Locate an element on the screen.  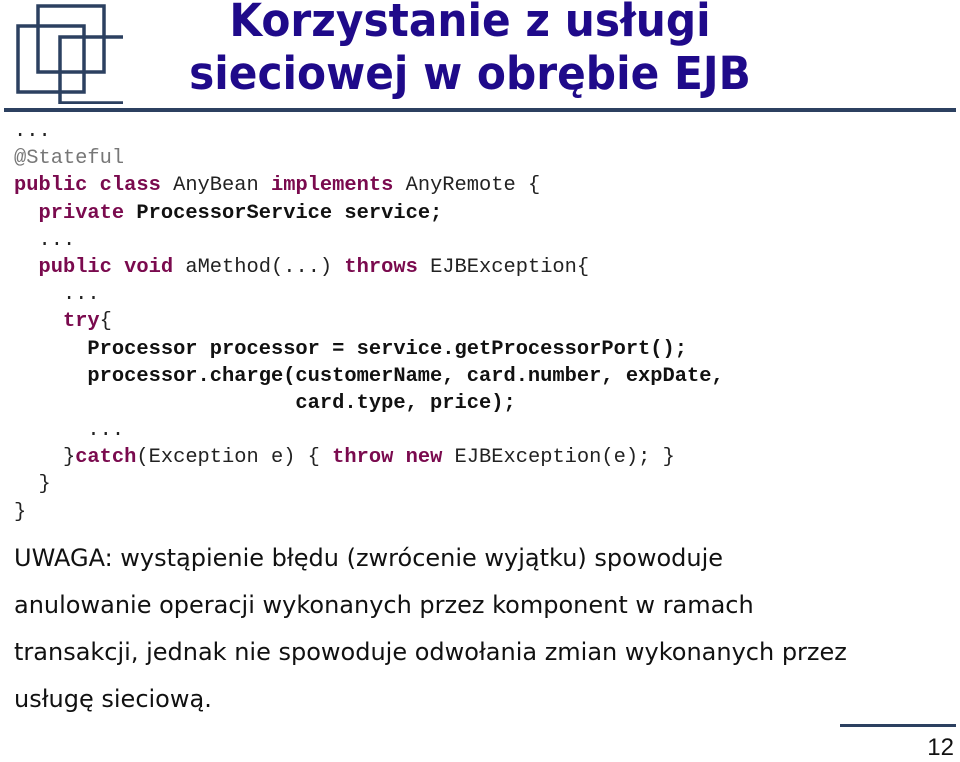
code-text: EJBException(e); } is located at coordinates (558, 458).